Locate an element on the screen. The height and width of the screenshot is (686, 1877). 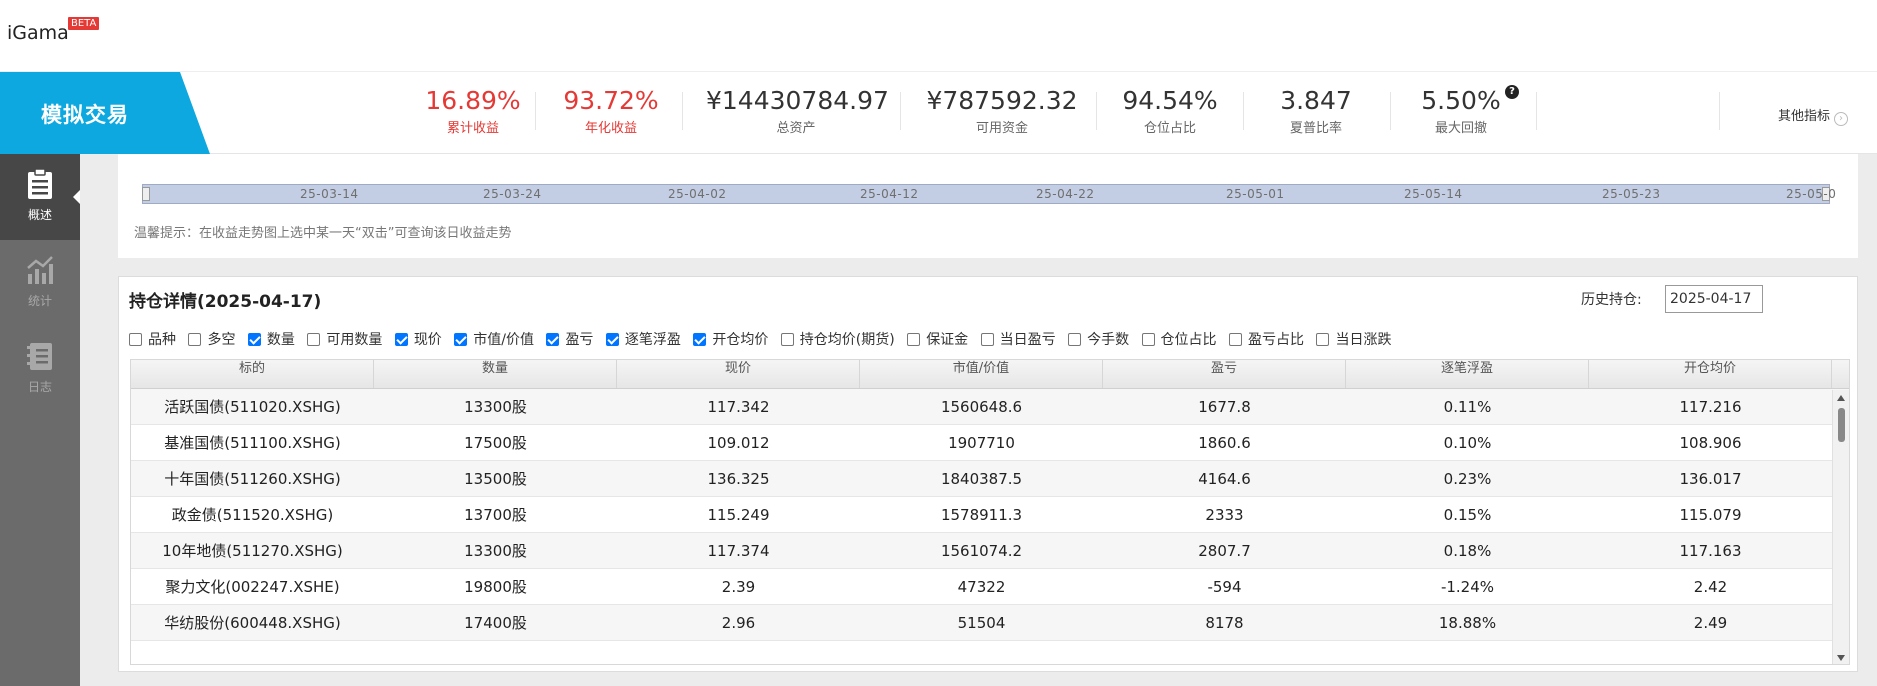
cell: 2807.7 is located at coordinates (1224, 551).